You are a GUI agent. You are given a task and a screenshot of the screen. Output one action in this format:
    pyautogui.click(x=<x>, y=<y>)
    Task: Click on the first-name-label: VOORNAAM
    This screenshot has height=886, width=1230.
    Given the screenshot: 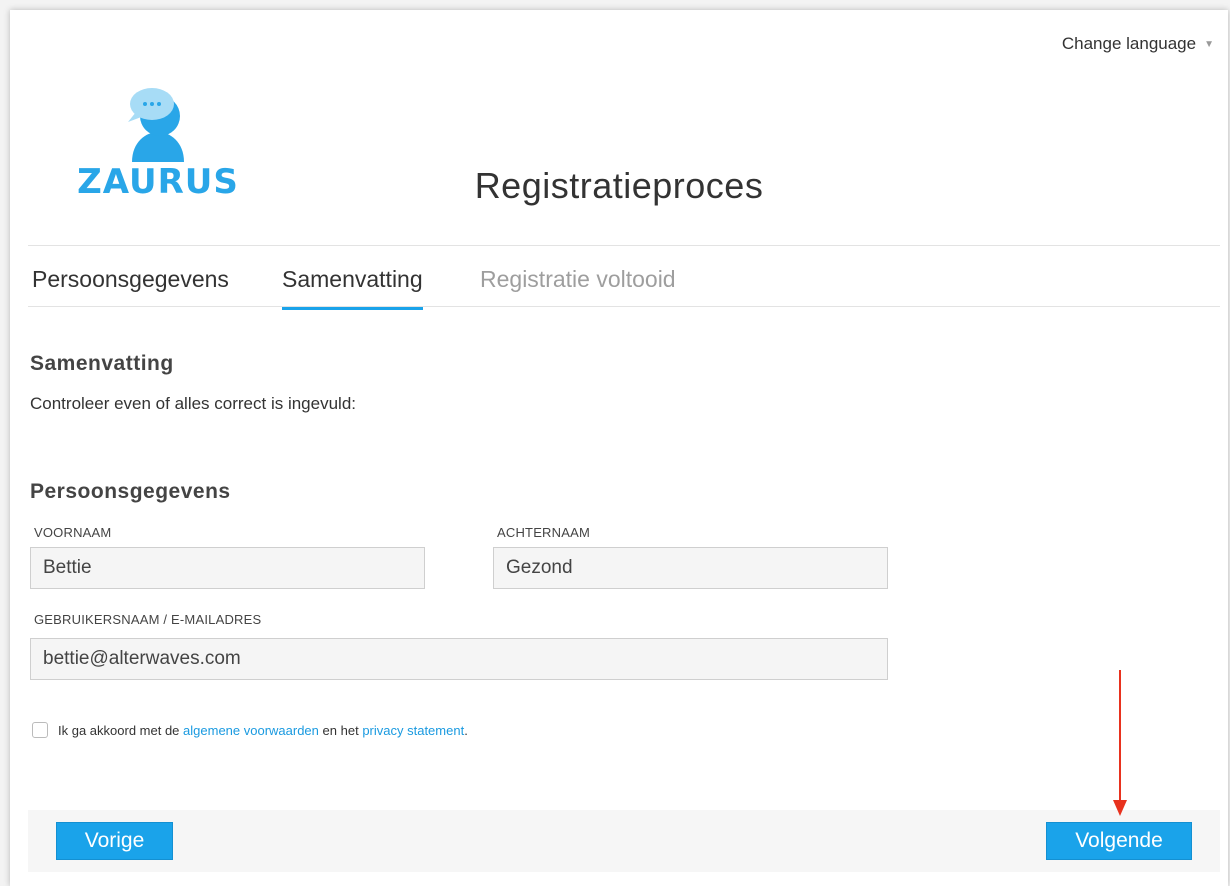 What is the action you would take?
    pyautogui.click(x=73, y=532)
    